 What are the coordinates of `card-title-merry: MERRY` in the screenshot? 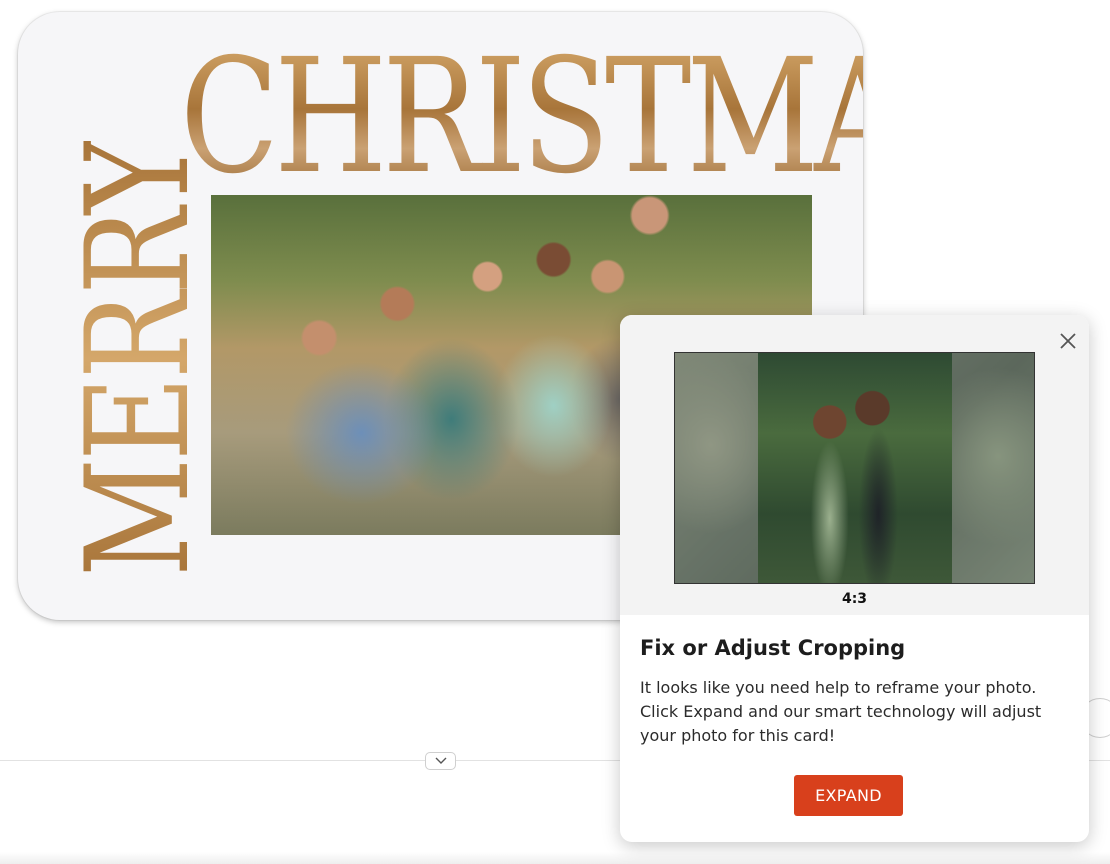 It's located at (138, 359).